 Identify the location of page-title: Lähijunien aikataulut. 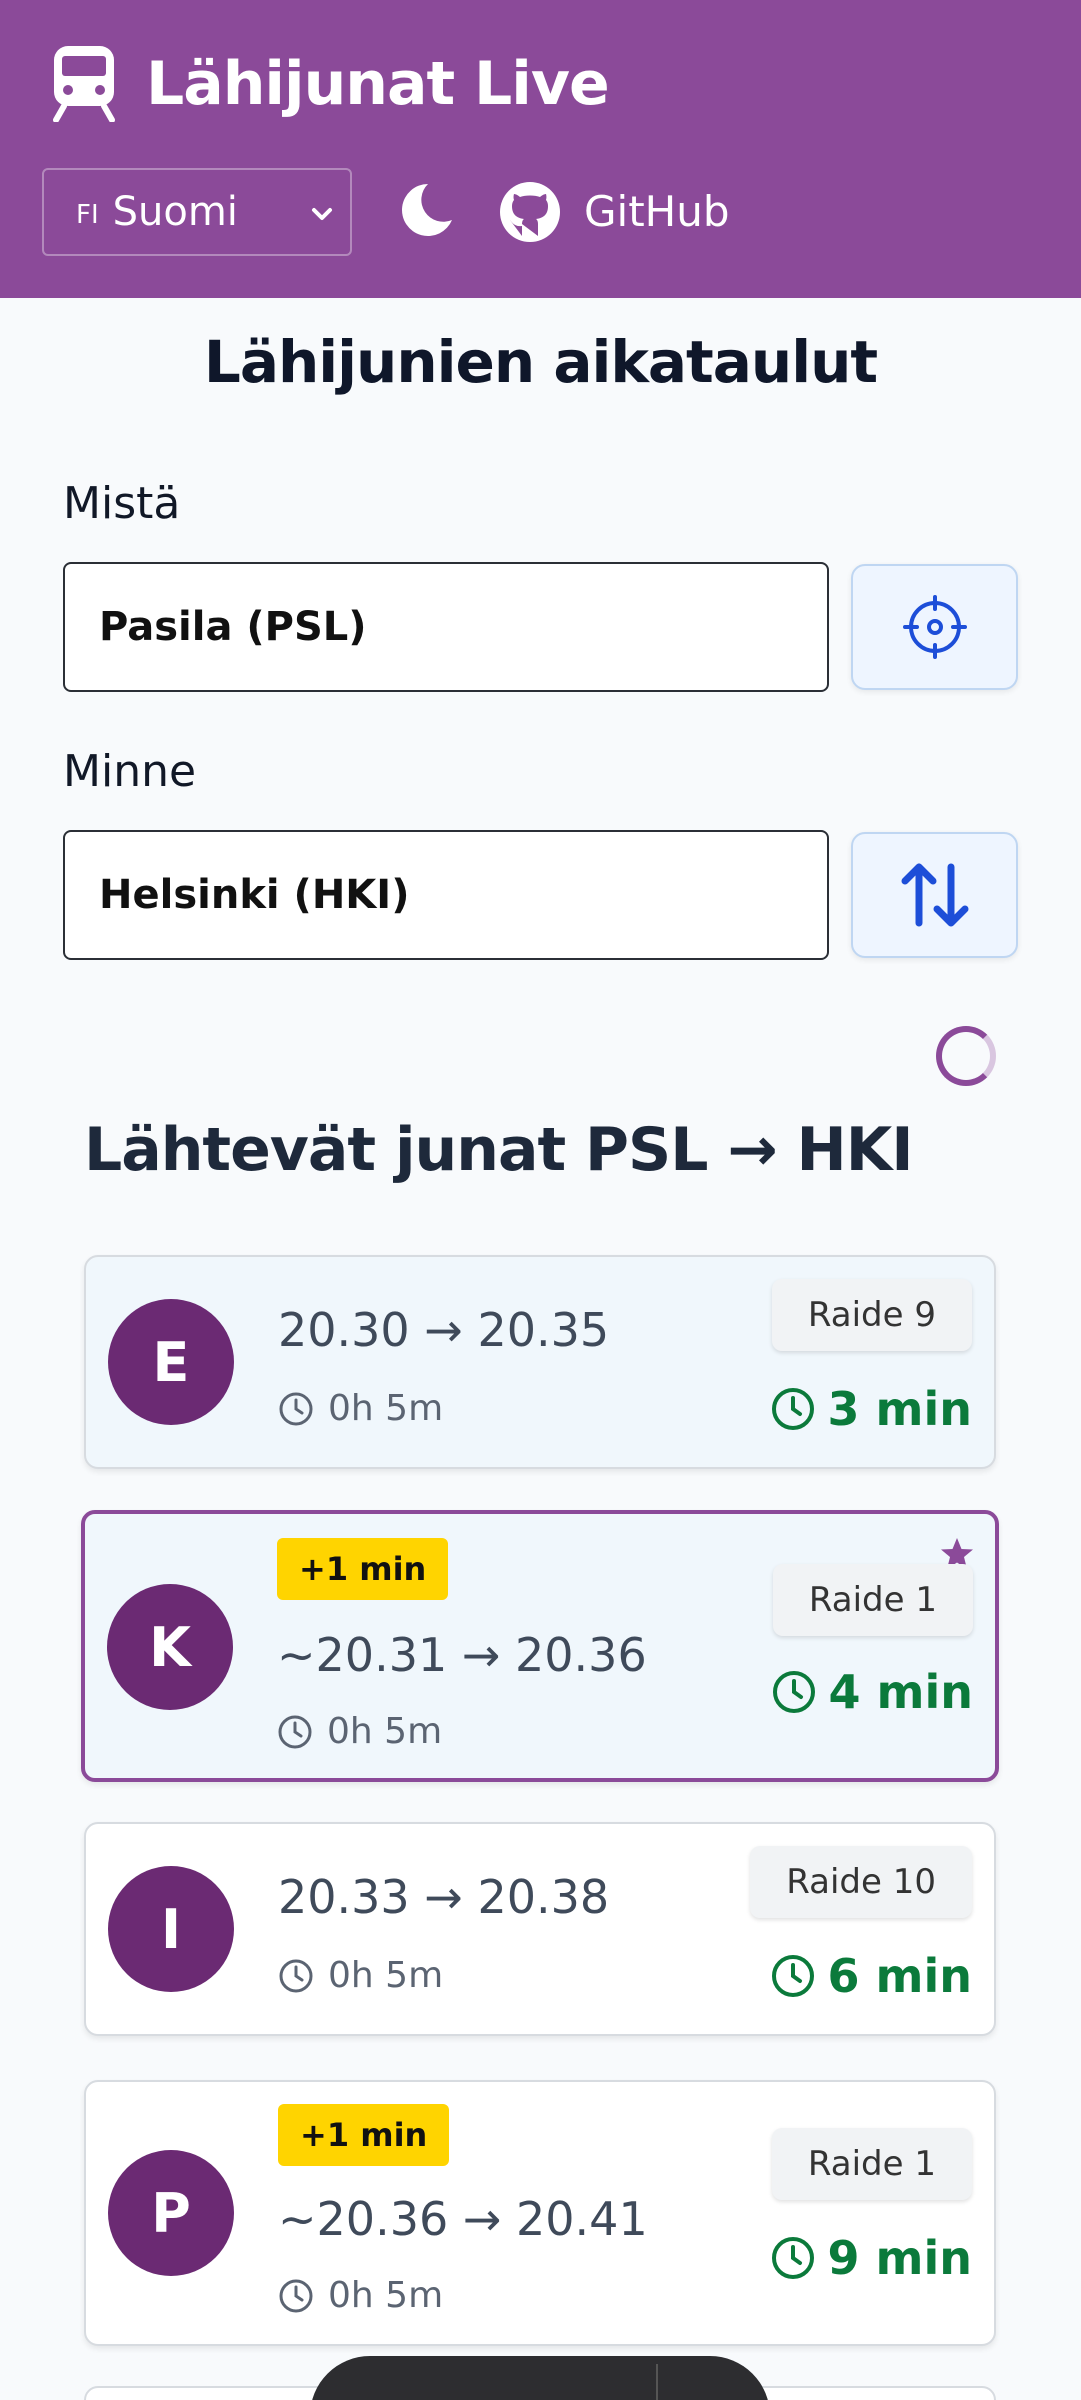
(540, 362).